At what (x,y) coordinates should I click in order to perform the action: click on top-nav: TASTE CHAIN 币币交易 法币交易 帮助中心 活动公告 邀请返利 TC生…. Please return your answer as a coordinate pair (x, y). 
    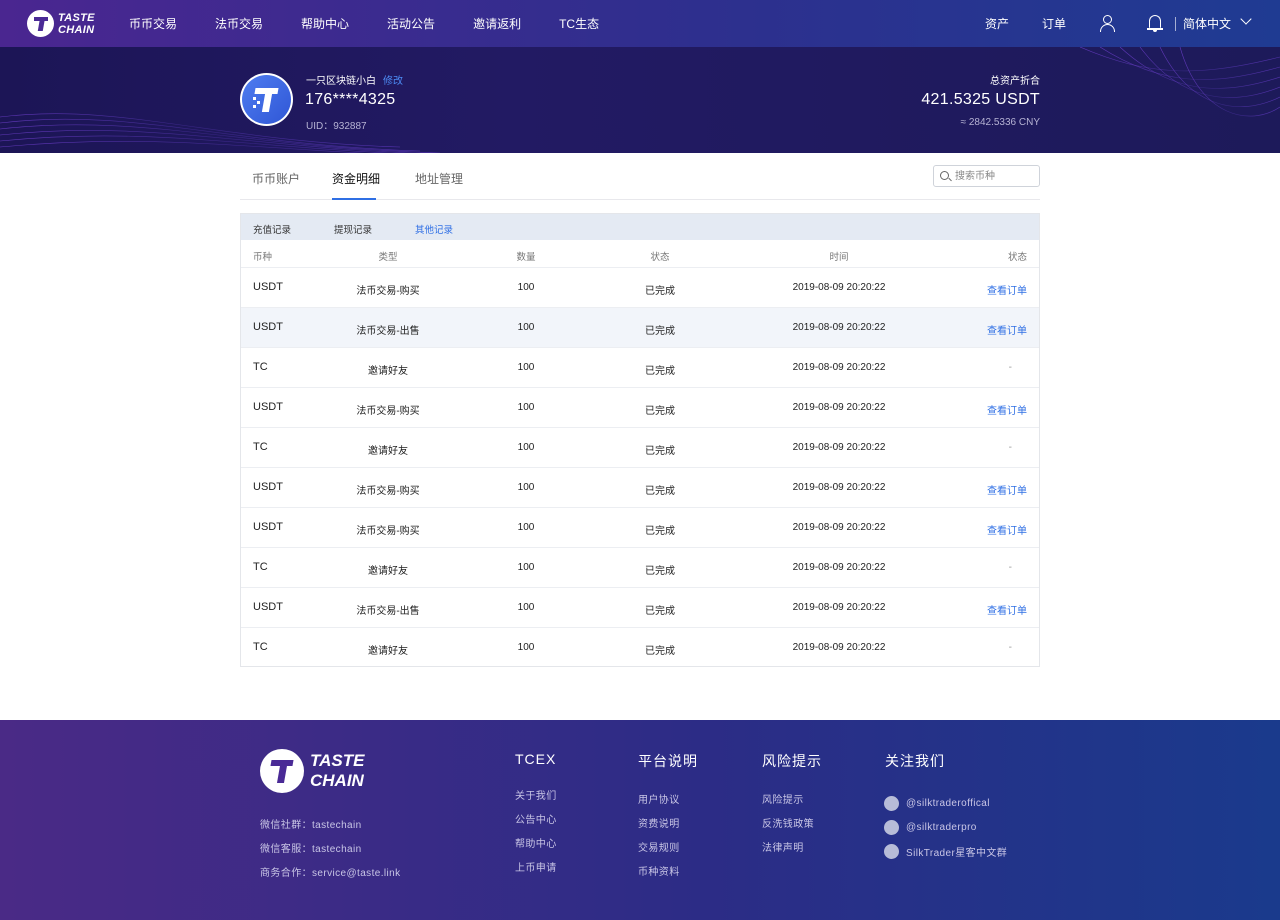
    Looking at the image, I should click on (640, 23).